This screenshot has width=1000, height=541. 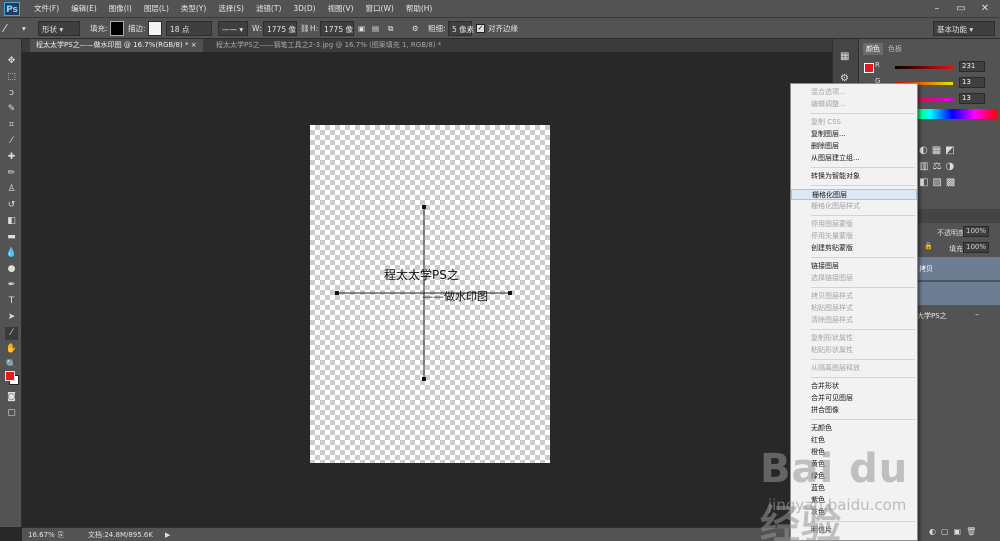 I want to click on menu-type: 类型(Y), so click(x=193, y=9).